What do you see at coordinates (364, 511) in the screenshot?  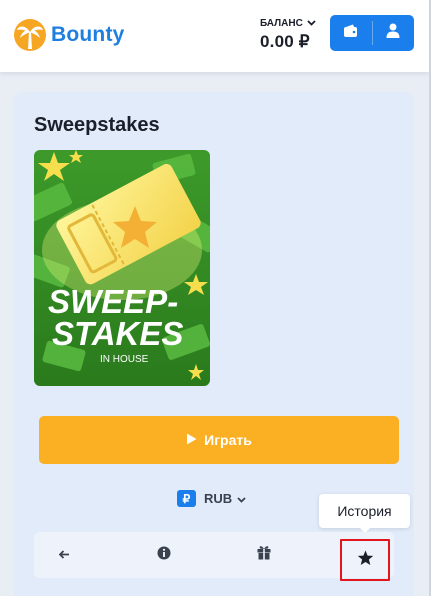 I see `history-tooltip: История` at bounding box center [364, 511].